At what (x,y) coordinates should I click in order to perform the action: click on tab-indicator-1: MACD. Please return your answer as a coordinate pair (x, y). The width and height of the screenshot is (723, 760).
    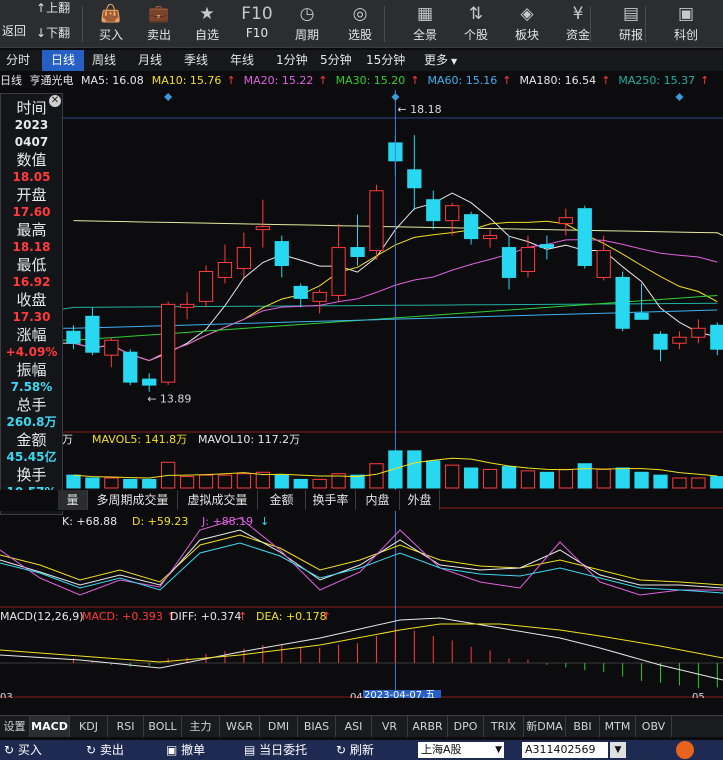
    Looking at the image, I should click on (50, 726).